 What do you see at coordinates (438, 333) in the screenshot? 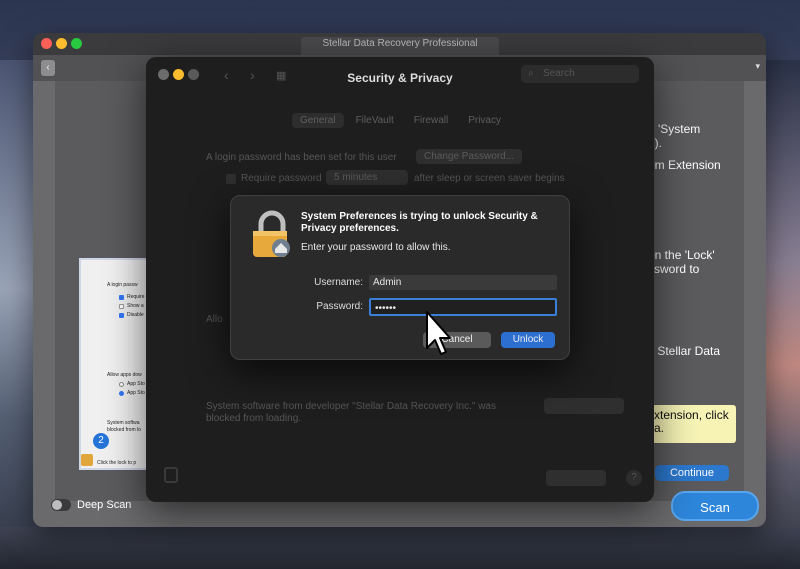
I see `mouse-pointer-icon` at bounding box center [438, 333].